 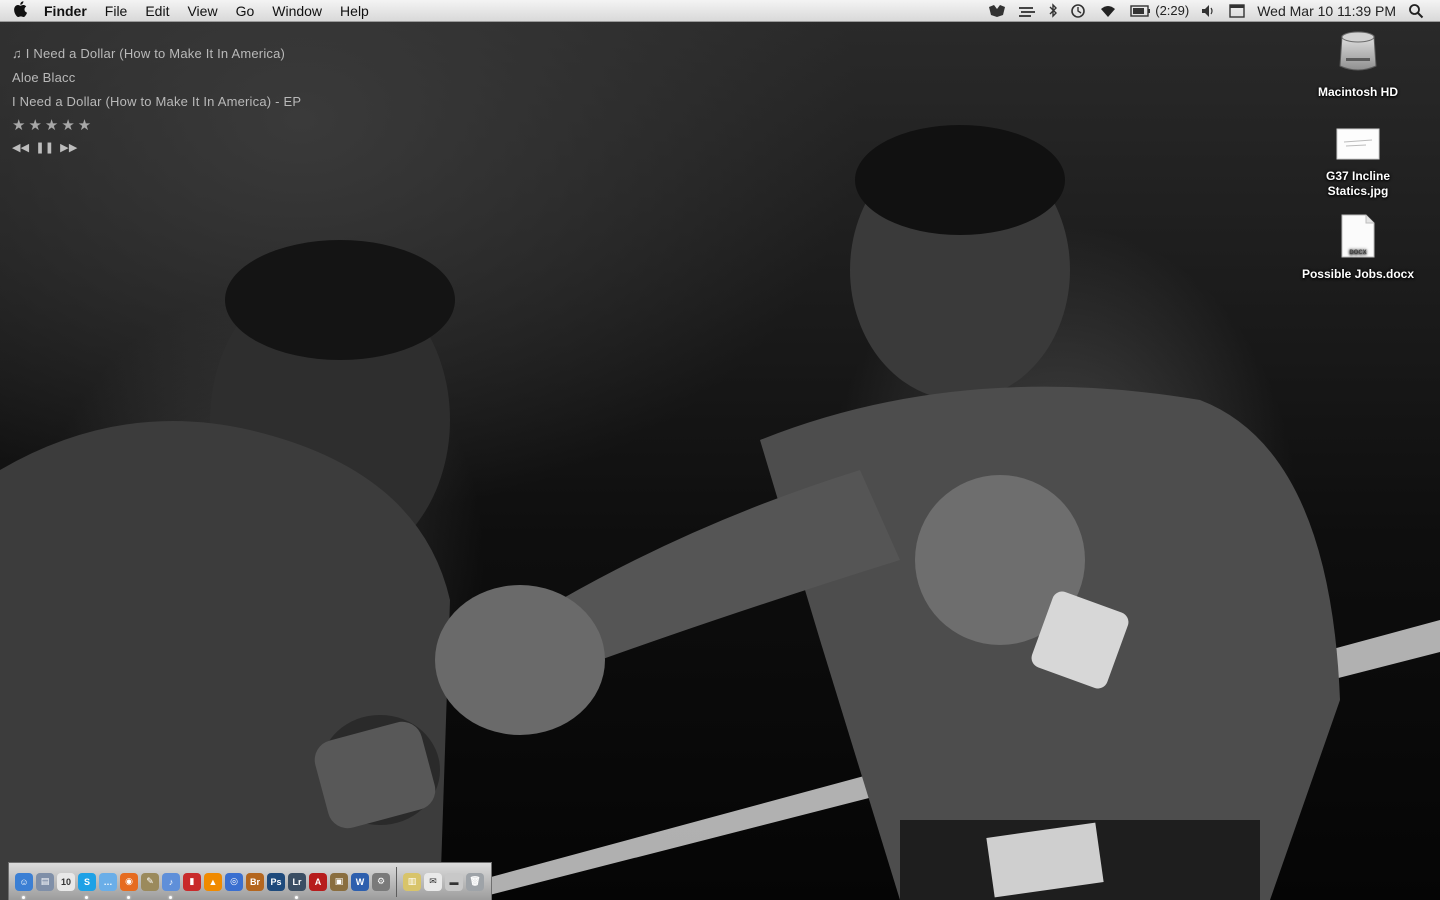 I want to click on dock-firefox-icon: ◉, so click(x=129, y=885).